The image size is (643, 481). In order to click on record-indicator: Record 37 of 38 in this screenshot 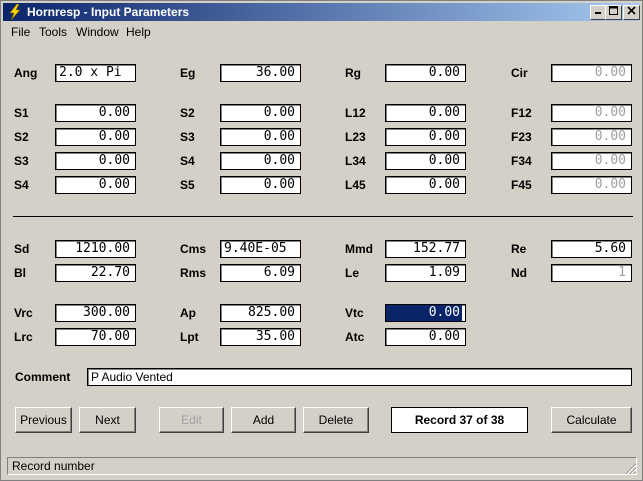, I will do `click(459, 420)`.